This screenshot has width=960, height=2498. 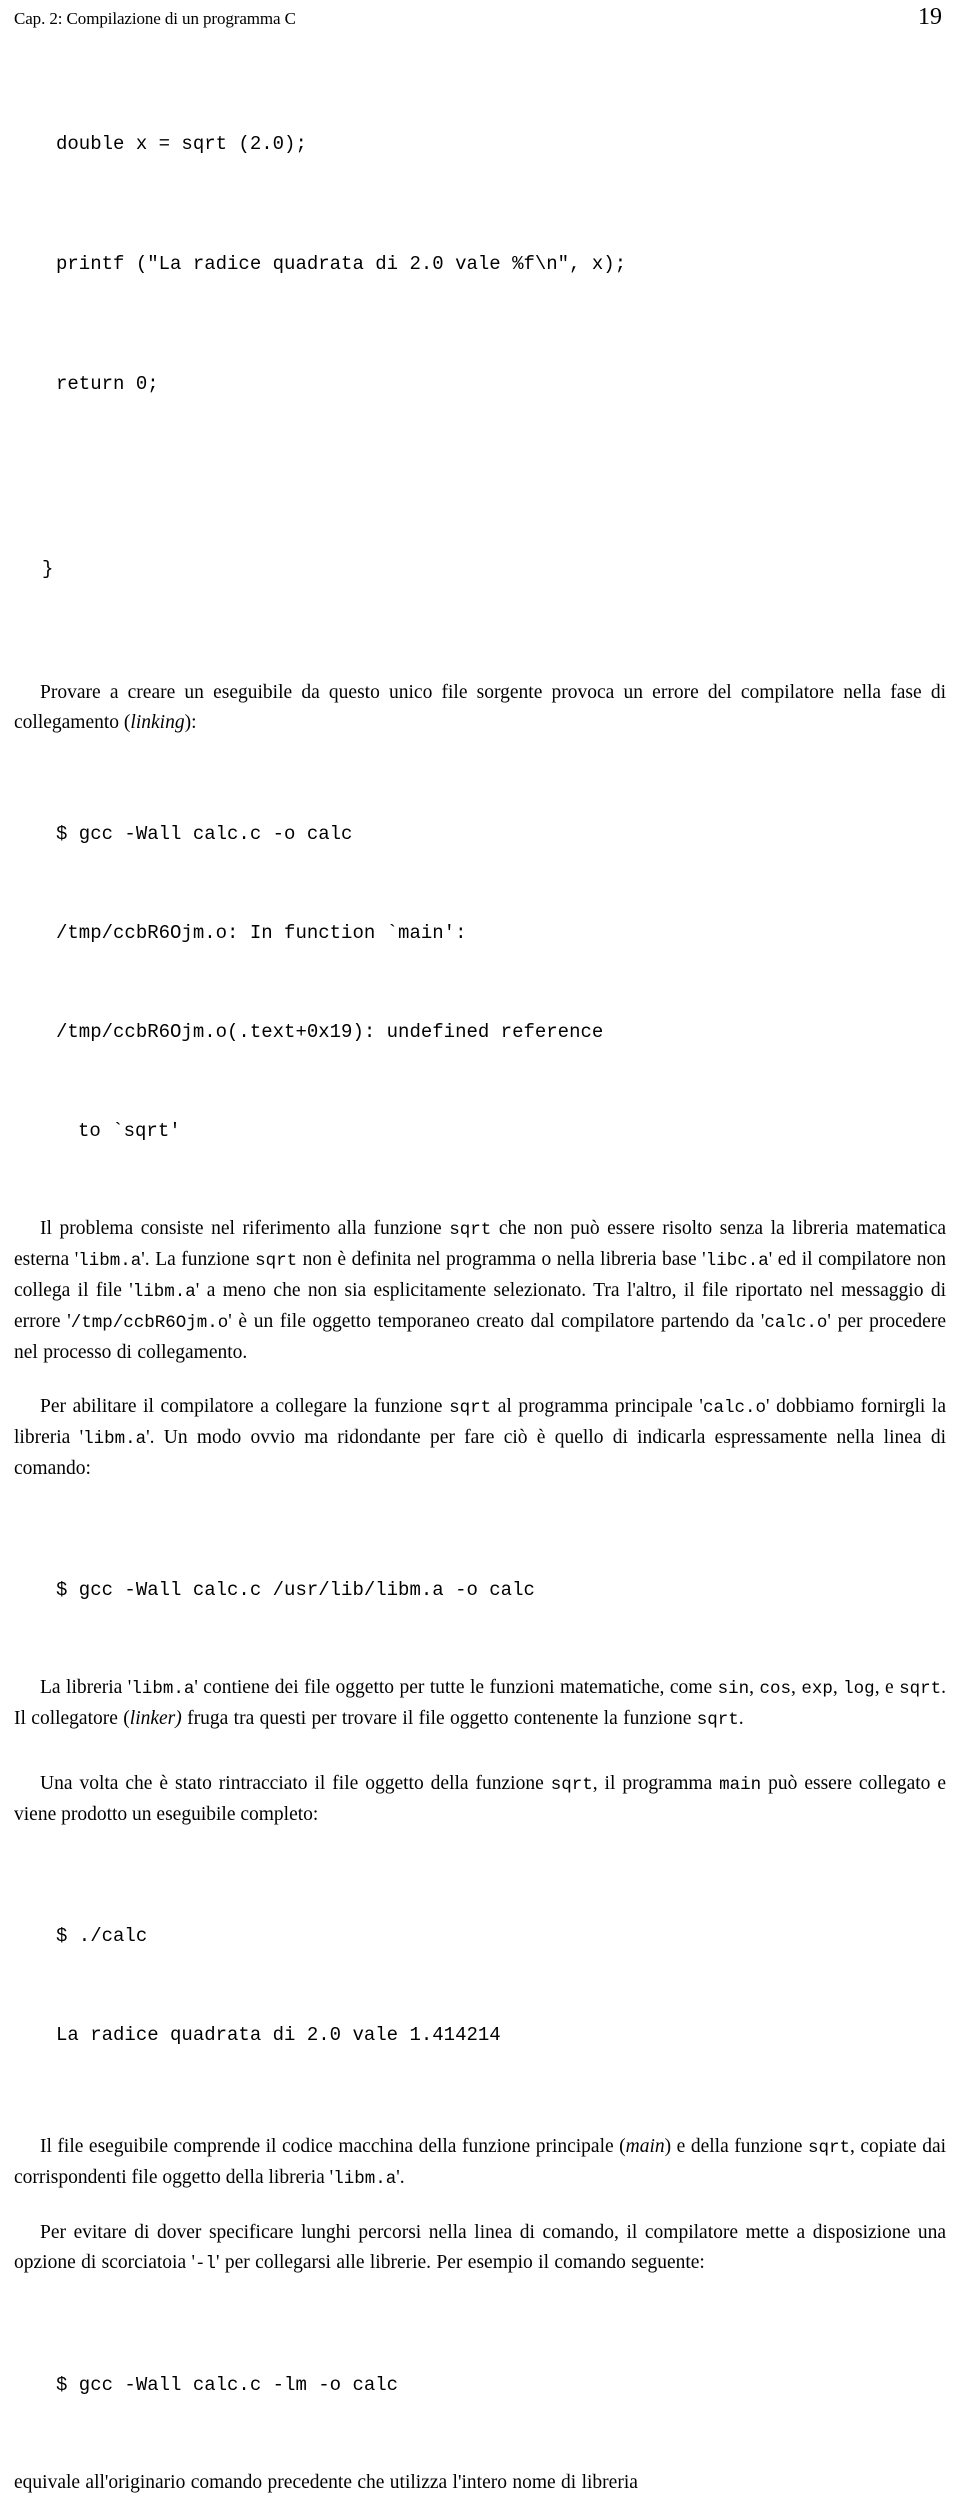 What do you see at coordinates (155, 1718) in the screenshot?
I see `emphasis-linker: linker)` at bounding box center [155, 1718].